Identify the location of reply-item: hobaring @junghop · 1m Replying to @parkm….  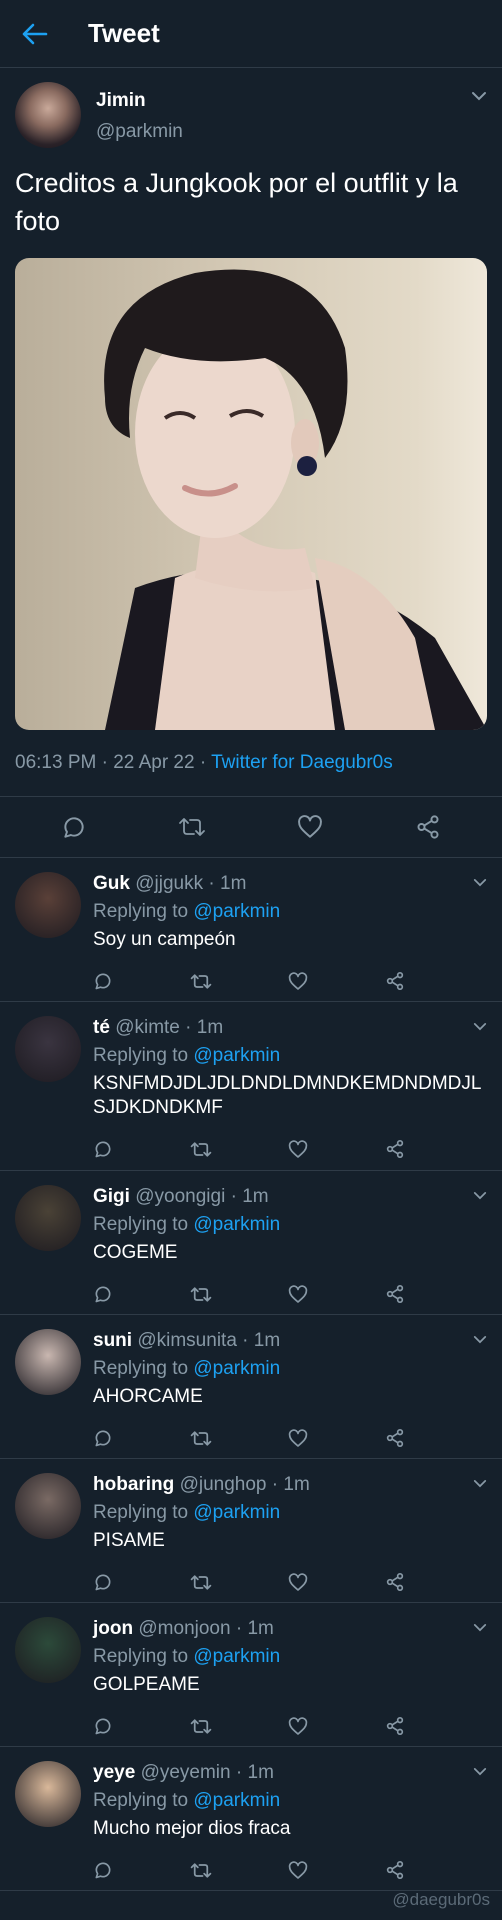
(251, 1531).